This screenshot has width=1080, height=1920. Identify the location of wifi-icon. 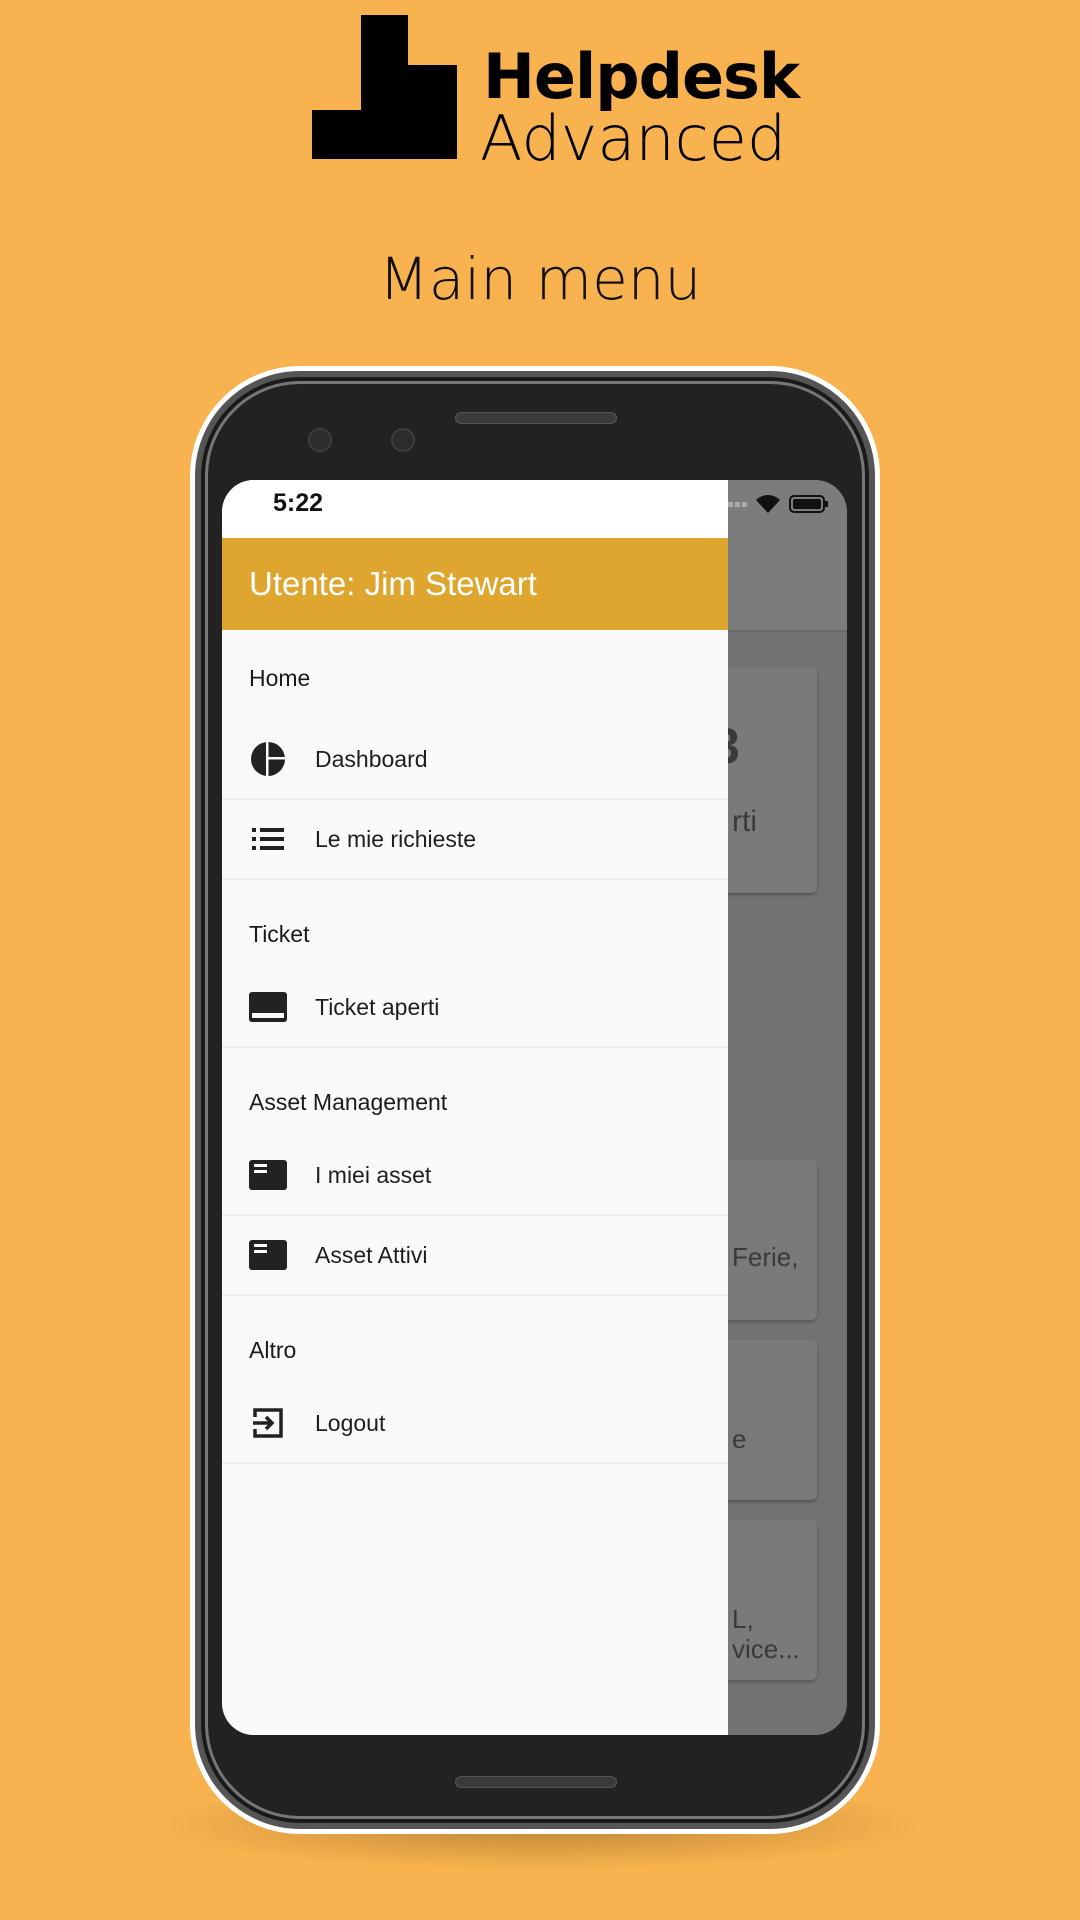
(768, 504).